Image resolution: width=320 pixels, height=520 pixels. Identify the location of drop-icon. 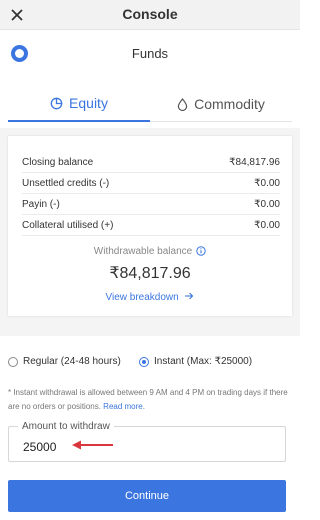
(182, 104).